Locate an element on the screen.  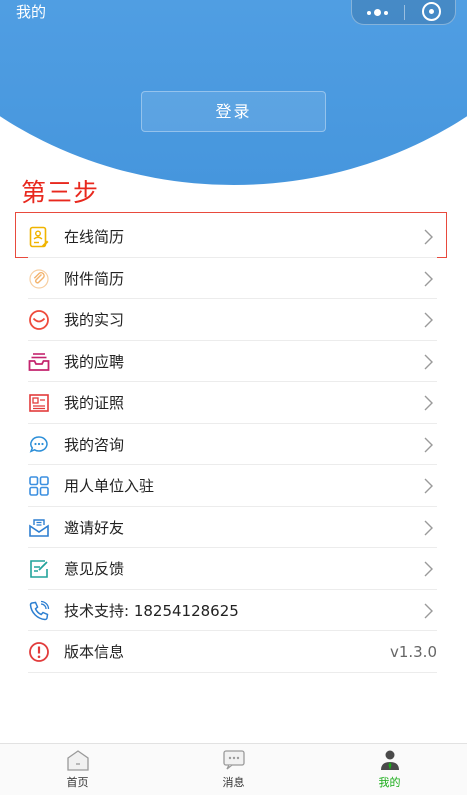
profile-icon is located at coordinates (390, 760).